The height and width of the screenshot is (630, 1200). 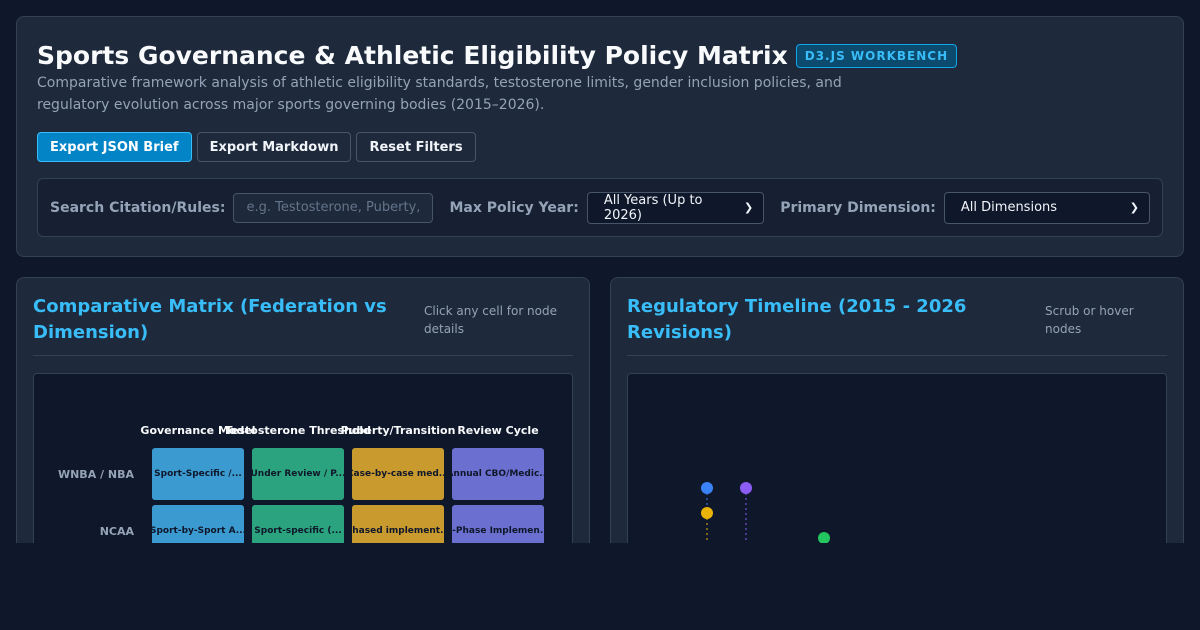 What do you see at coordinates (138, 207) in the screenshot?
I see `search-label: Search Citation/Rules:` at bounding box center [138, 207].